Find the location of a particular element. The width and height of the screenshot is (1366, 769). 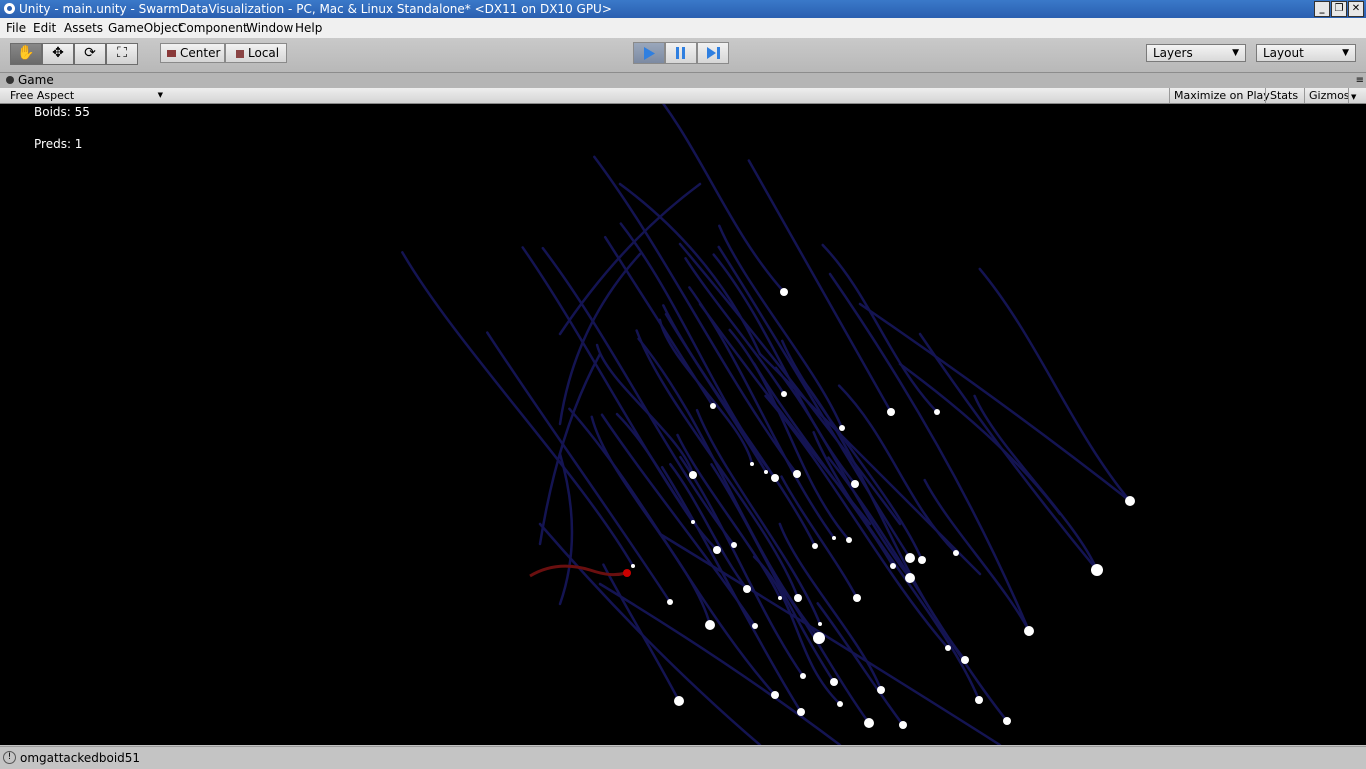

menu-component: Component is located at coordinates (213, 28).